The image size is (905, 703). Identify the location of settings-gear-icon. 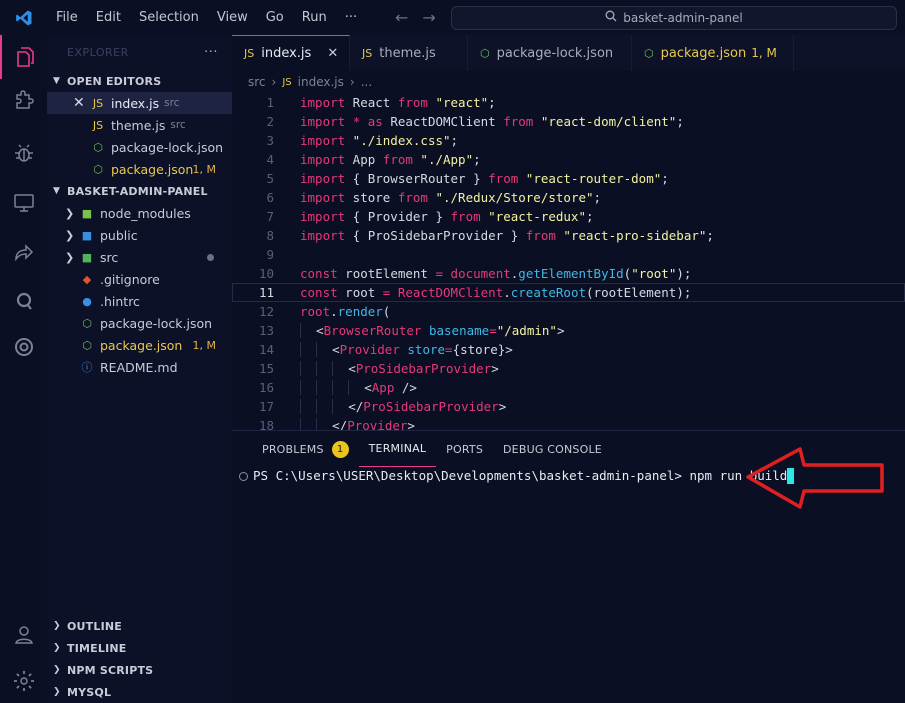
(23, 681).